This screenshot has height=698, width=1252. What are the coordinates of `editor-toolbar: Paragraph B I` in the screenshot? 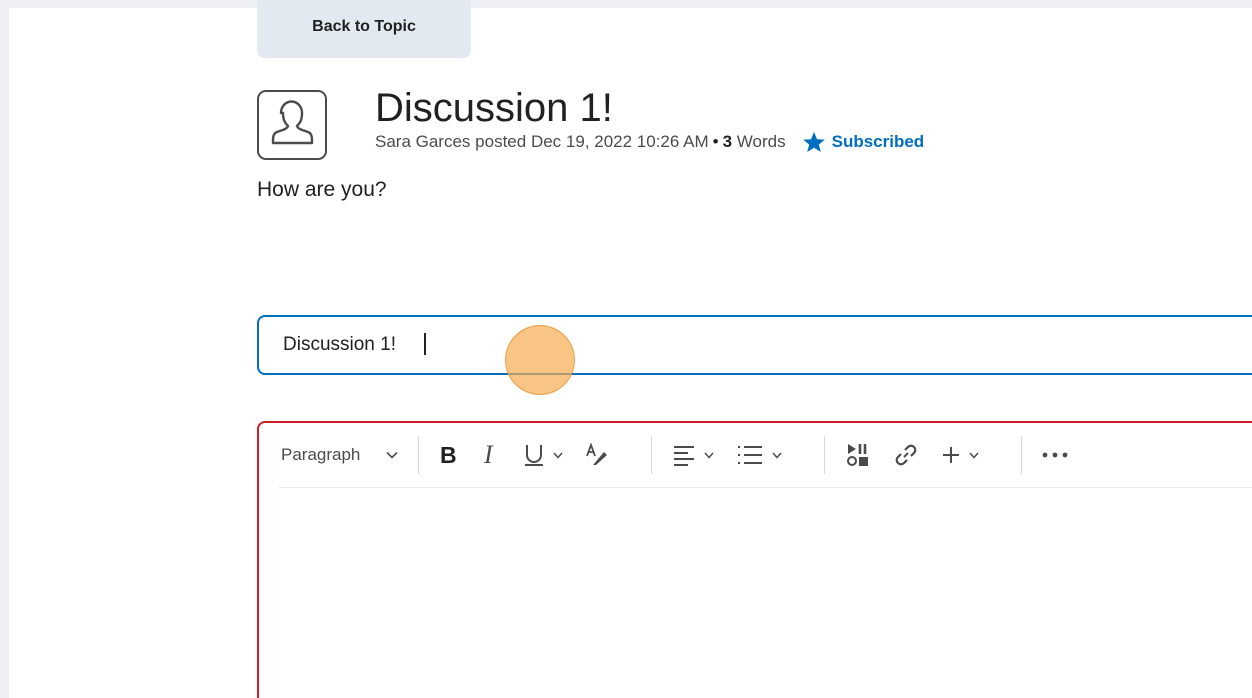 It's located at (765, 455).